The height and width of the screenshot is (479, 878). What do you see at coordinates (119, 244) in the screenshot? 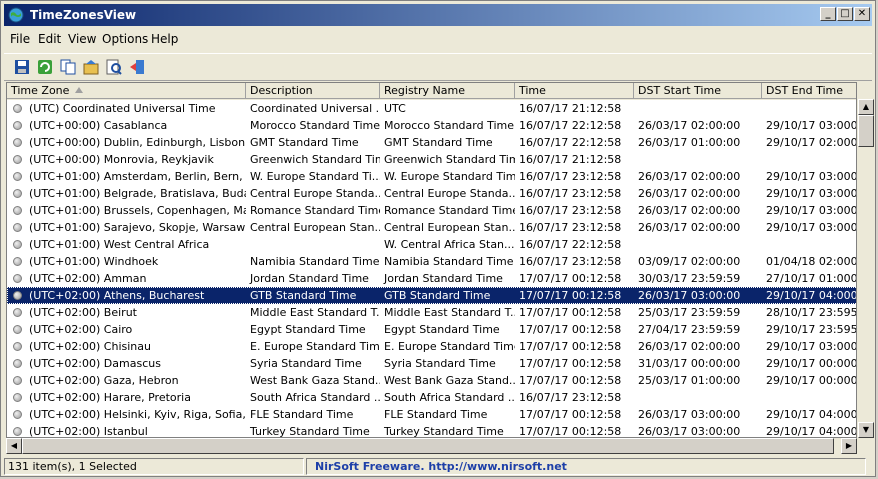
I see `row-time-zone: (UTC+01:00) West Central Africa` at bounding box center [119, 244].